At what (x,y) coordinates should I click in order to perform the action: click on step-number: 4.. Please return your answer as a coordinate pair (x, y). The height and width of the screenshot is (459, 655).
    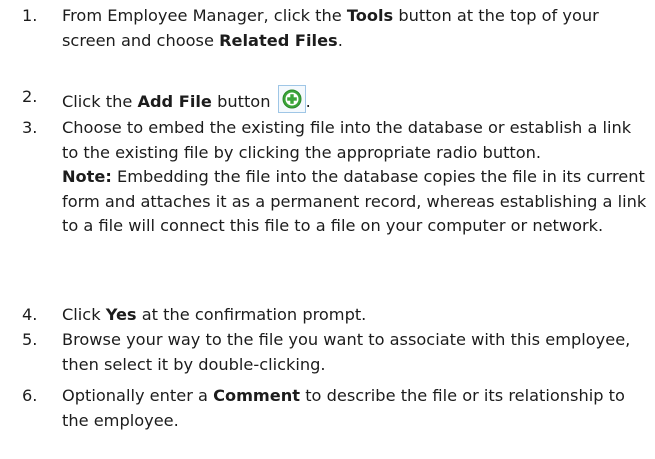
    Looking at the image, I should click on (30, 314).